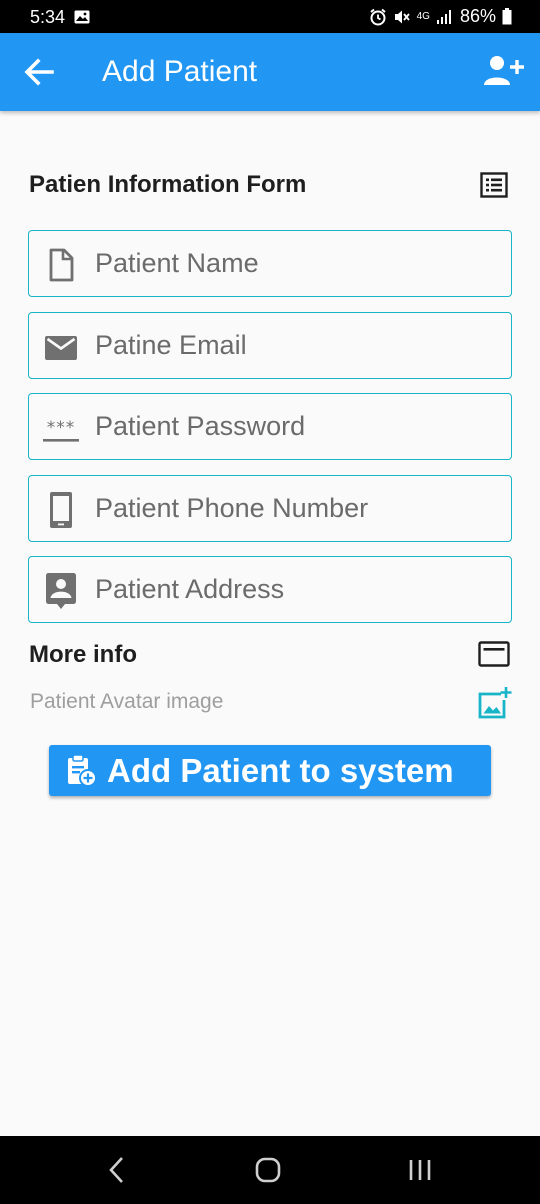  Describe the element at coordinates (295, 508) in the screenshot. I see `patient-phone-input` at that location.